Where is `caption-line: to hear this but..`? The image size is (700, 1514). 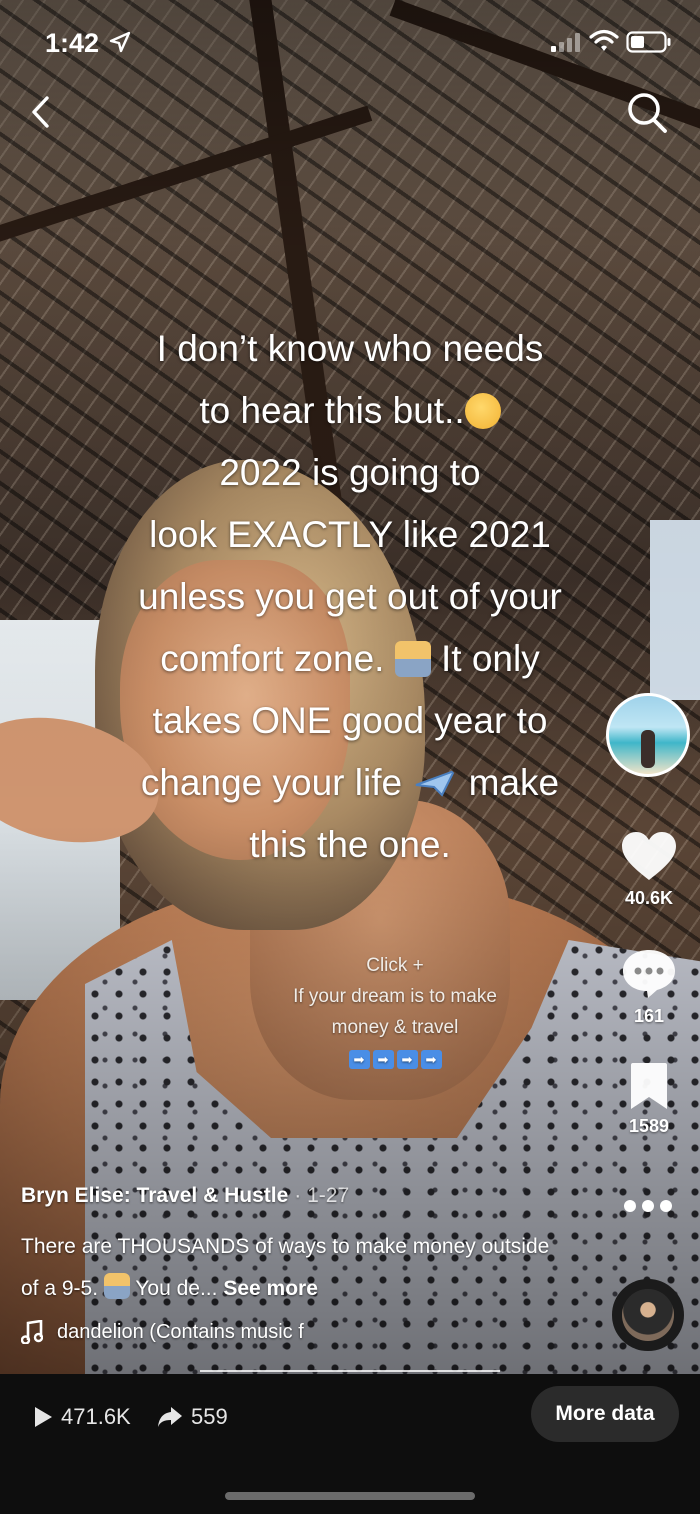
caption-line: to hear this but.. is located at coordinates (350, 411).